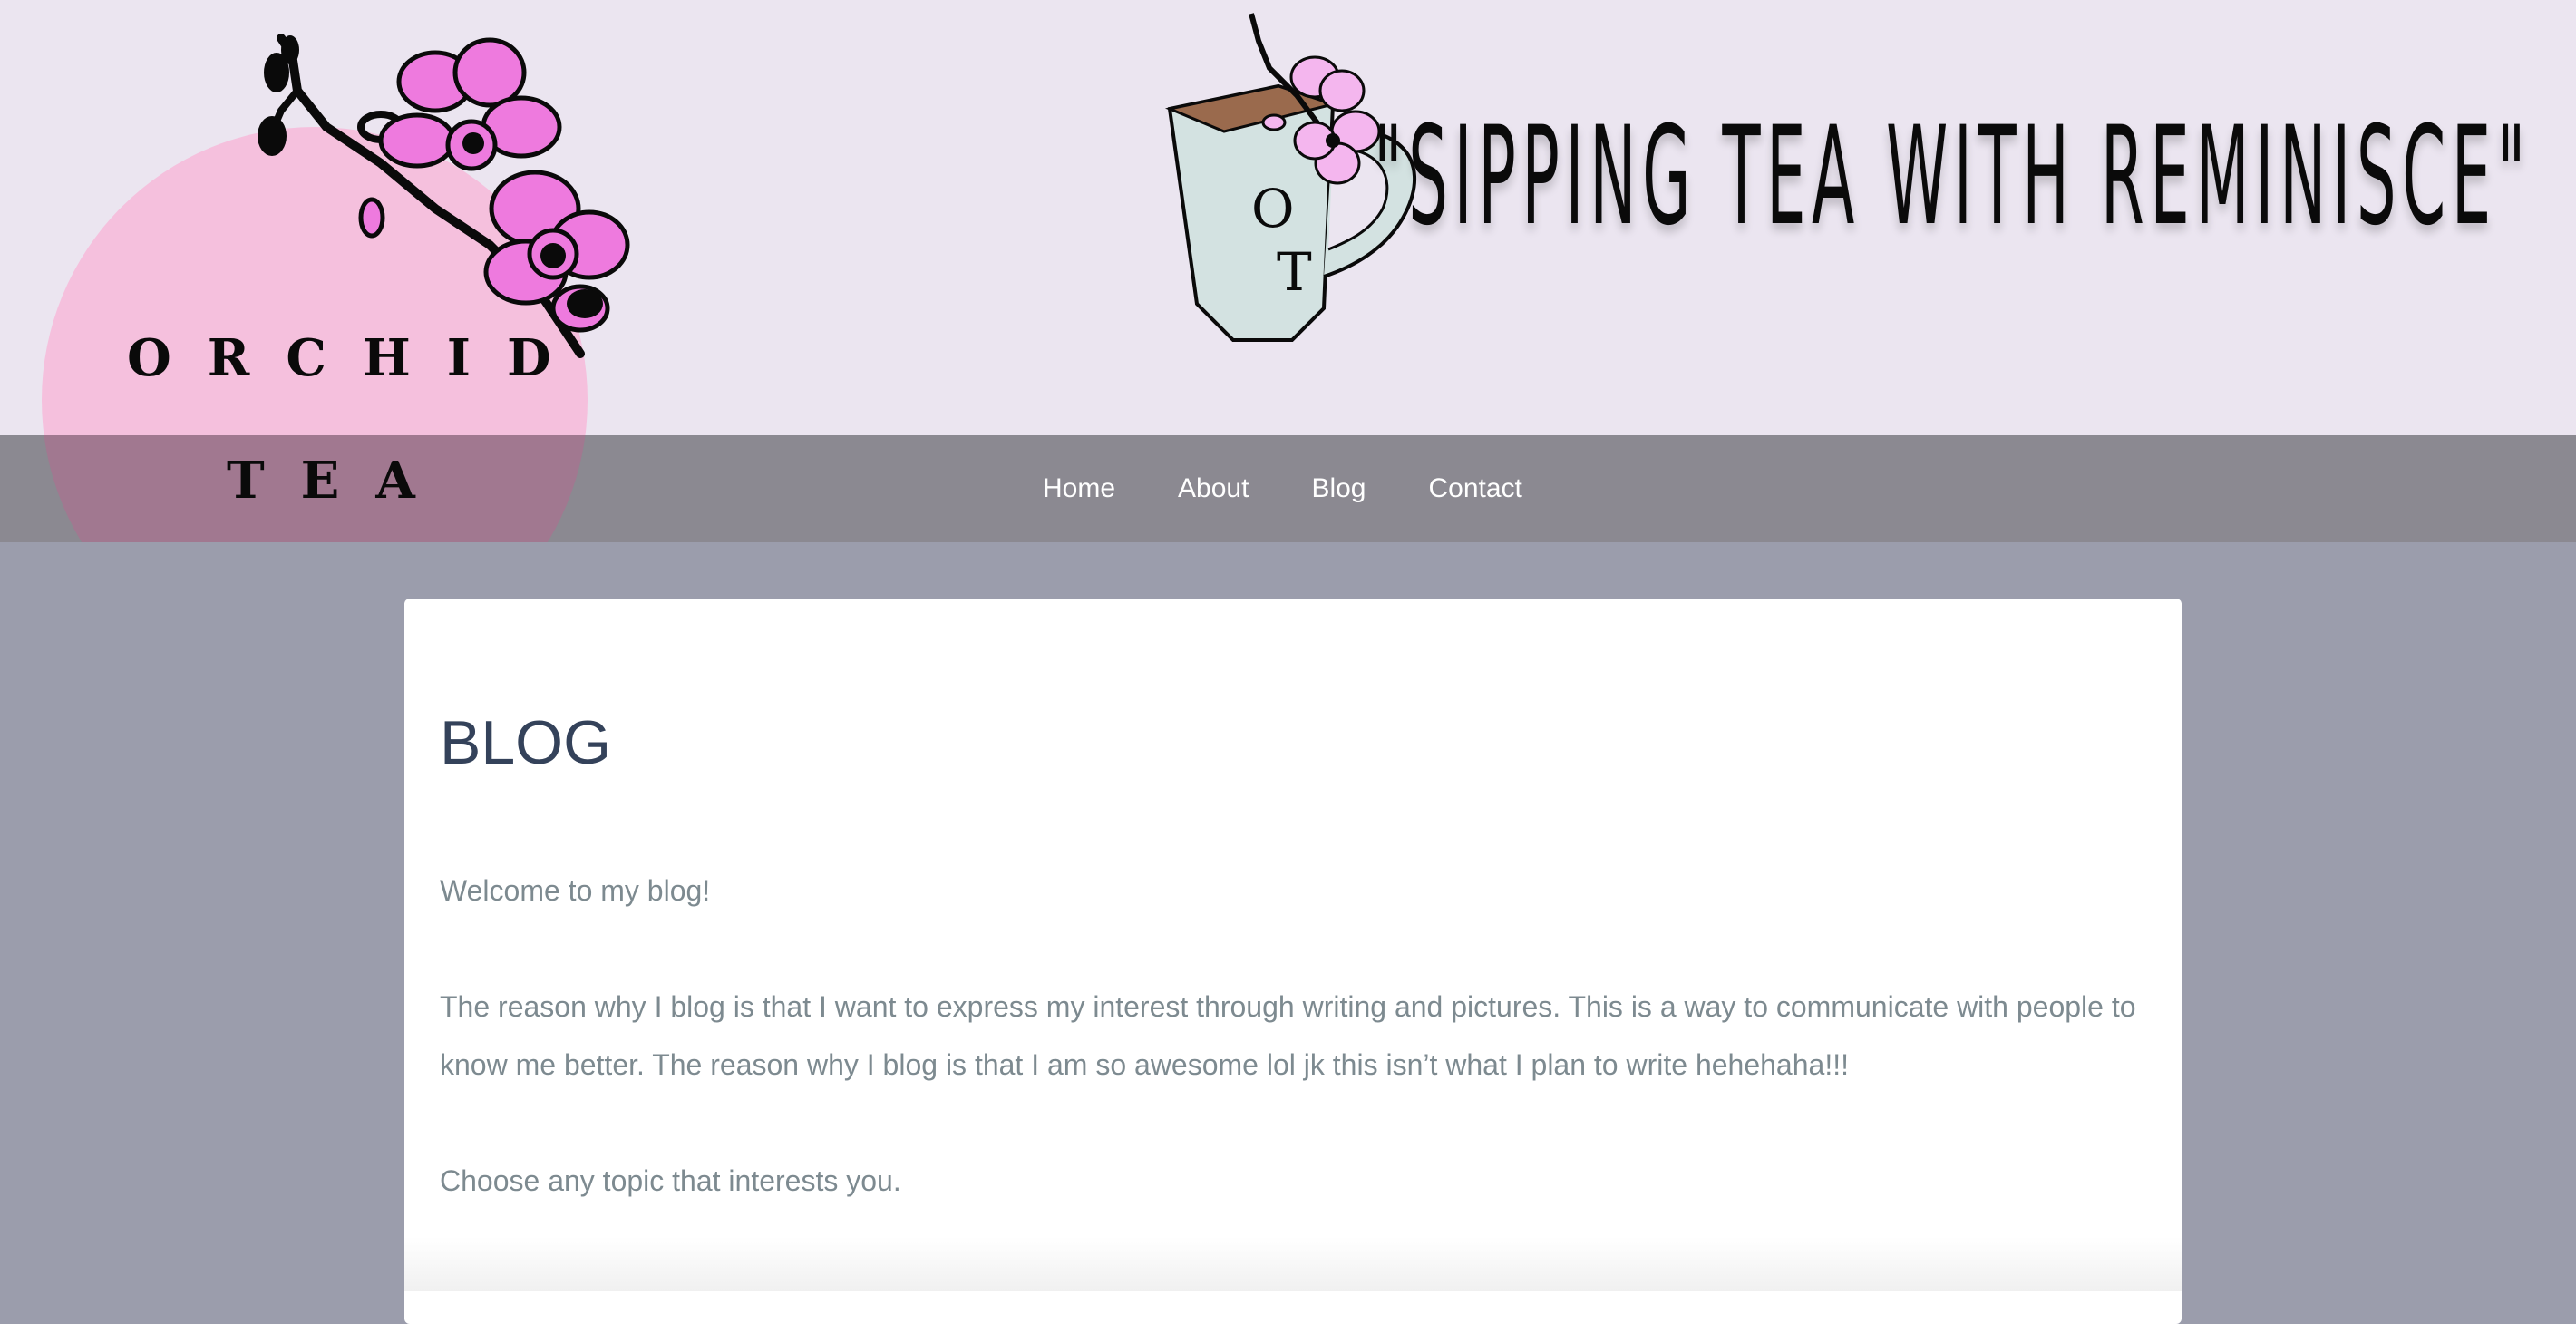 Image resolution: width=2576 pixels, height=1324 pixels. Describe the element at coordinates (1213, 488) in the screenshot. I see `nav-about-link: About` at that location.